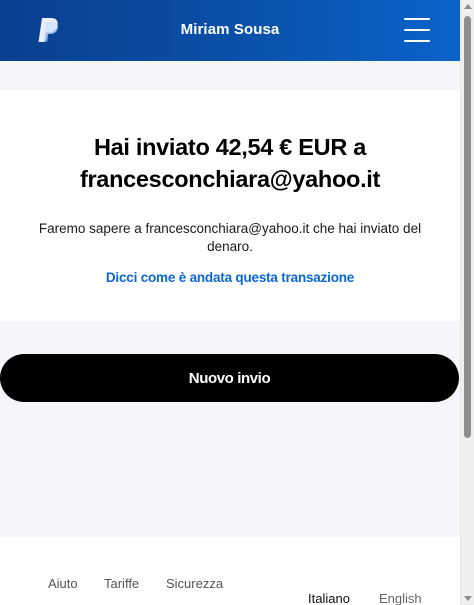  Describe the element at coordinates (230, 277) in the screenshot. I see `feedback-link: Dicci come è andata questa transazione` at that location.